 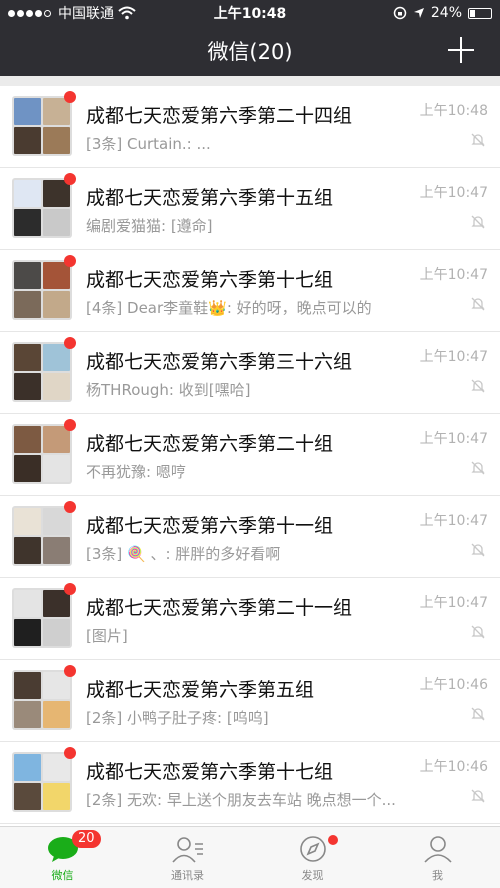 What do you see at coordinates (210, 526) in the screenshot?
I see `chat-name: 成都七天恋爱第六季第十一组` at bounding box center [210, 526].